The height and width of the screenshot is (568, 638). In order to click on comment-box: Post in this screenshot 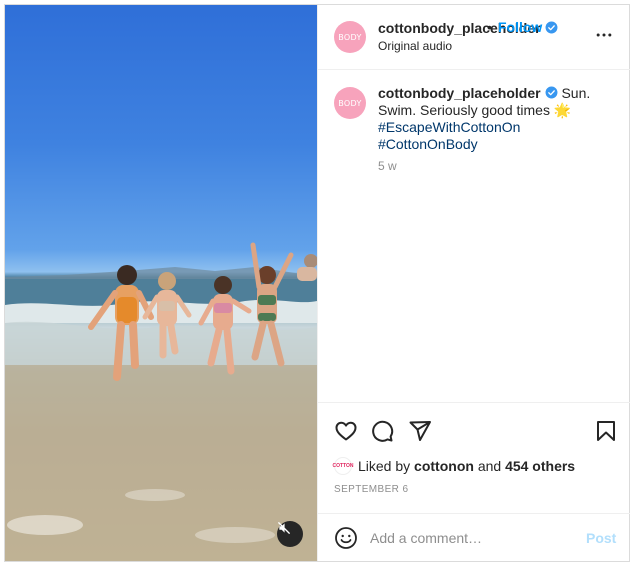, I will do `click(474, 537)`.